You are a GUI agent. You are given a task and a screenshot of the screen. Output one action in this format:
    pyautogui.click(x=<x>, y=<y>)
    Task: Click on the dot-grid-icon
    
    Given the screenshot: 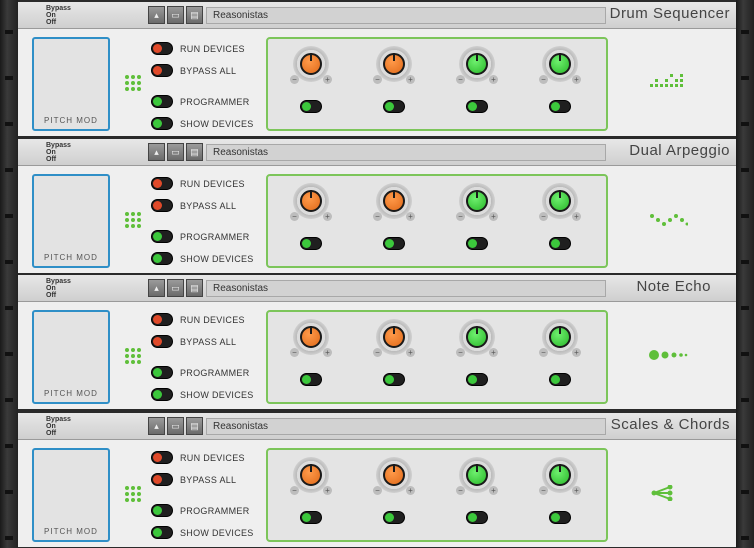 What is the action you would take?
    pyautogui.click(x=133, y=220)
    